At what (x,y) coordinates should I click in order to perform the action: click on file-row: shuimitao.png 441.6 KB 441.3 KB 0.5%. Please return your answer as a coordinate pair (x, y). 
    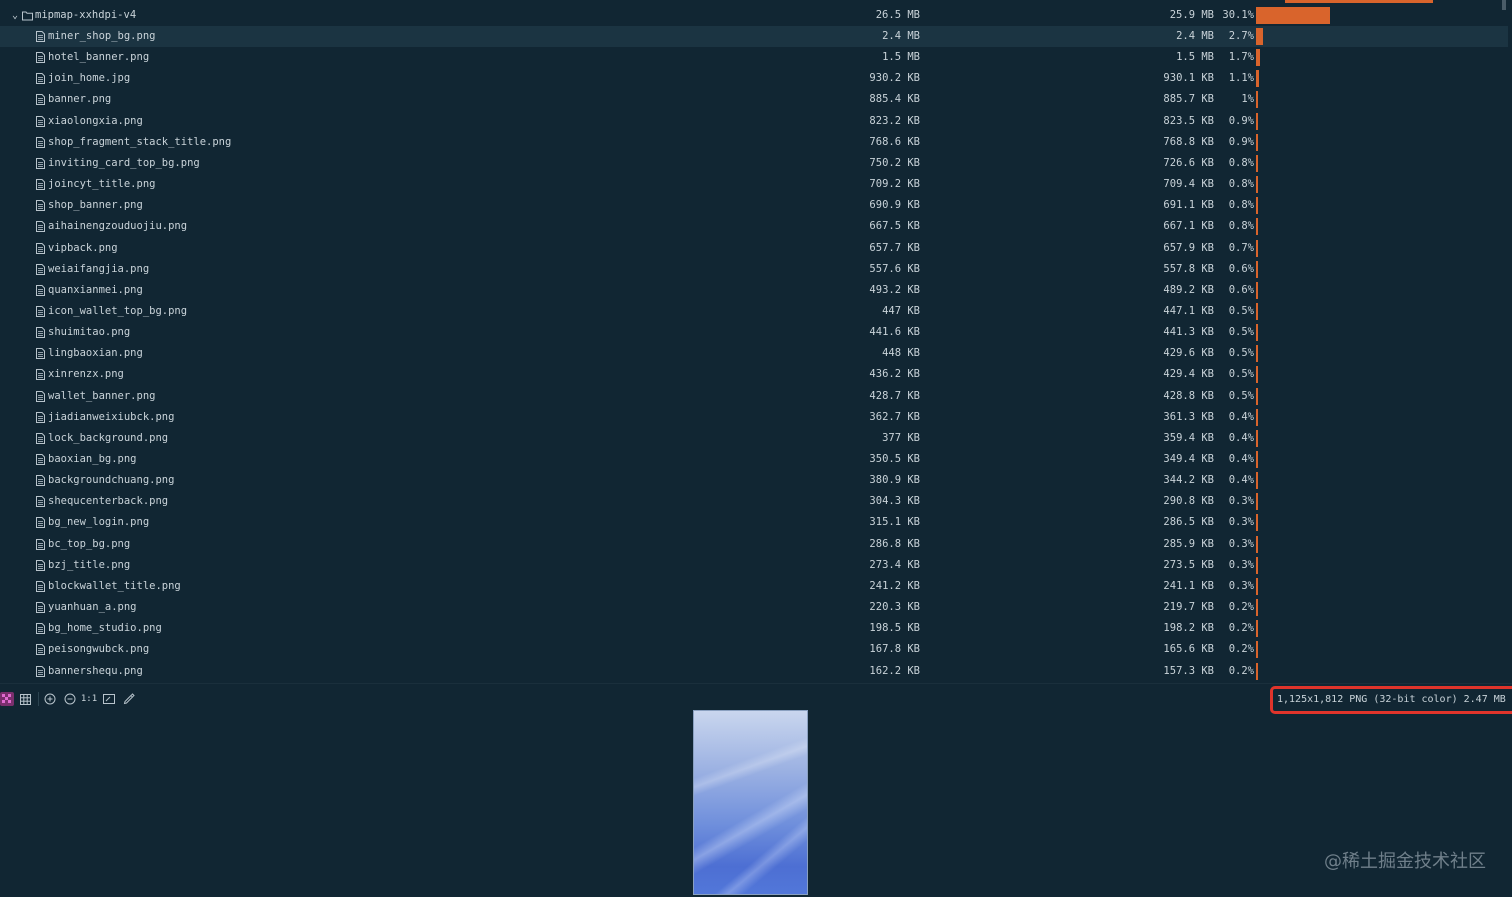
    Looking at the image, I should click on (754, 332).